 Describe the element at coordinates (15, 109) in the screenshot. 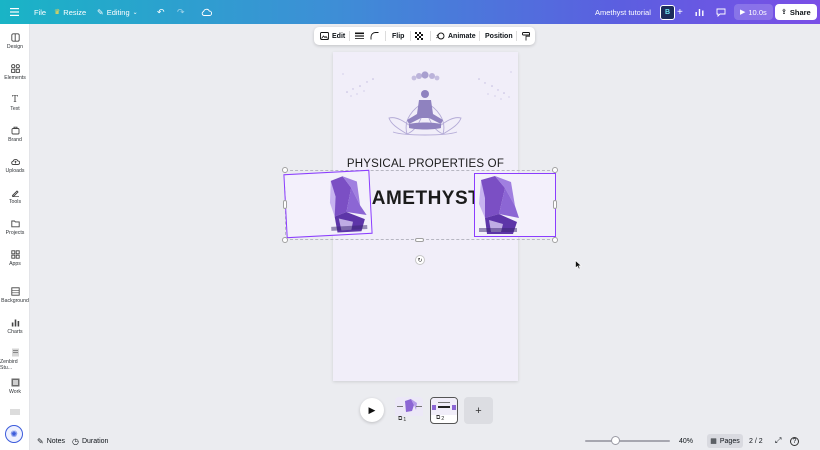

I see `sidebar-label-text: Text` at that location.